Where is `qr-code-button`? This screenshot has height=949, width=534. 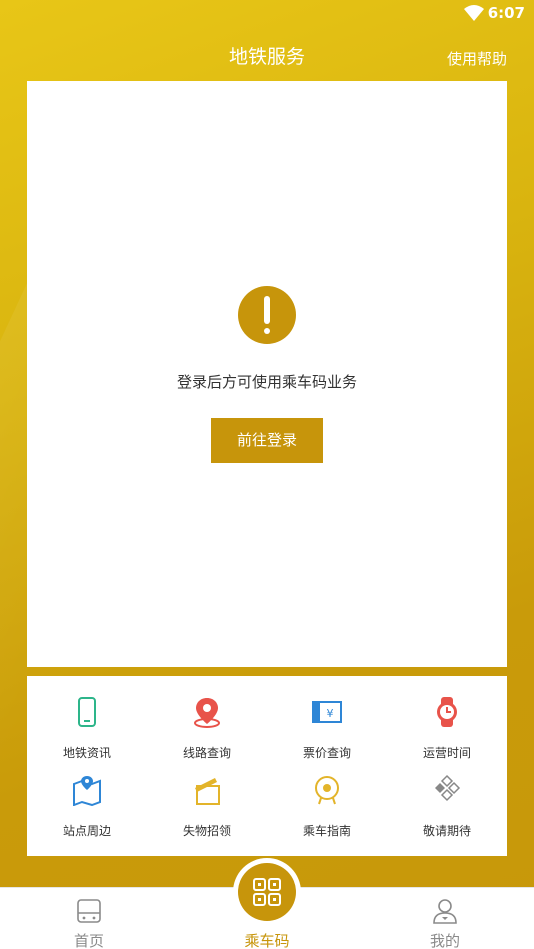
qr-code-button is located at coordinates (267, 892).